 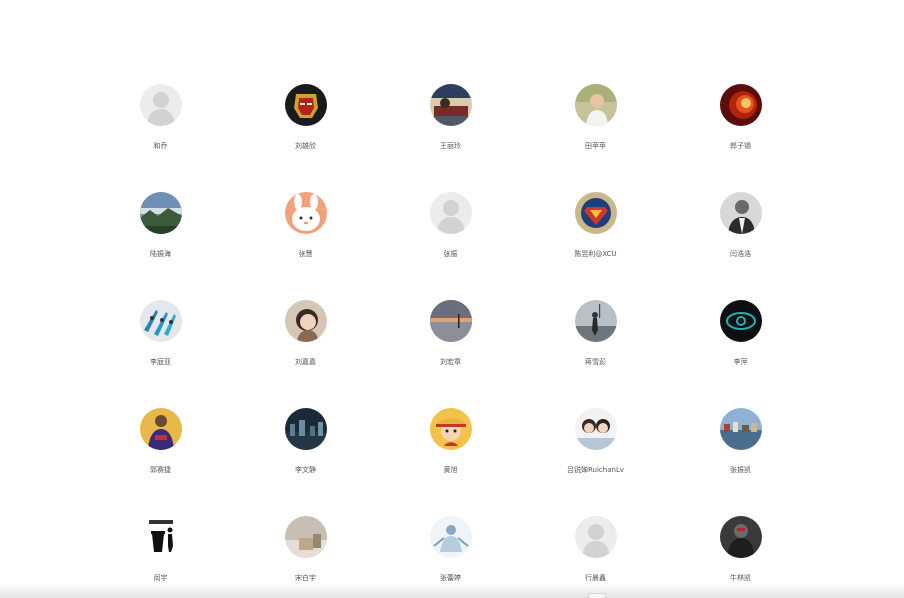 I want to click on superman-logo-avatar, so click(x=595, y=213).